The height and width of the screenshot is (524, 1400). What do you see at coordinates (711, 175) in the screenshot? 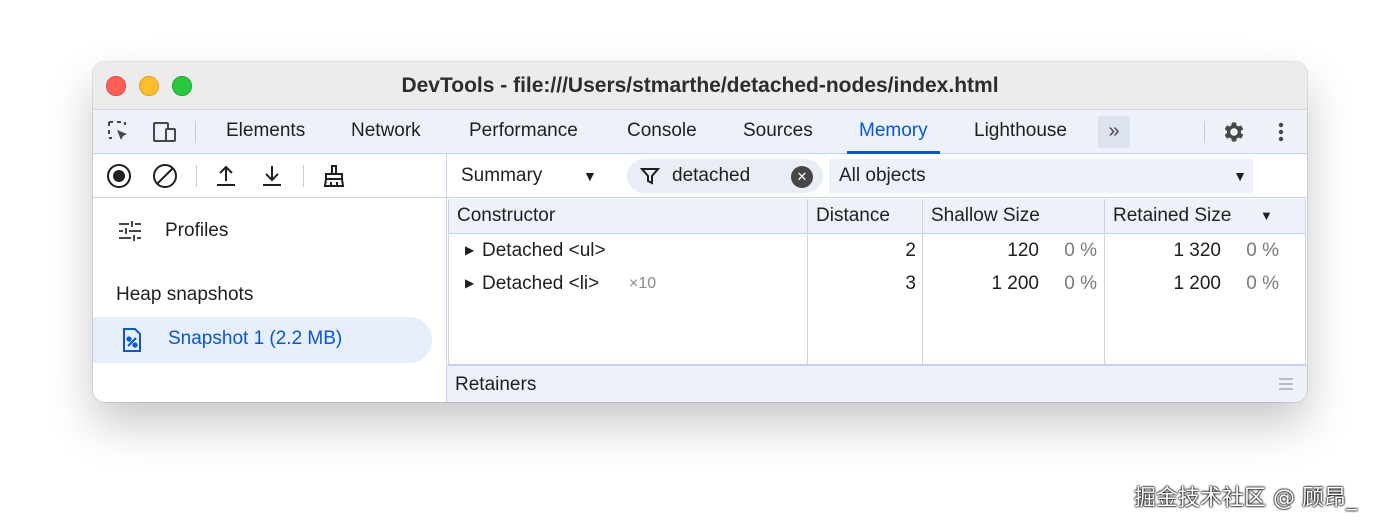
I see `class-filter-value: detached` at bounding box center [711, 175].